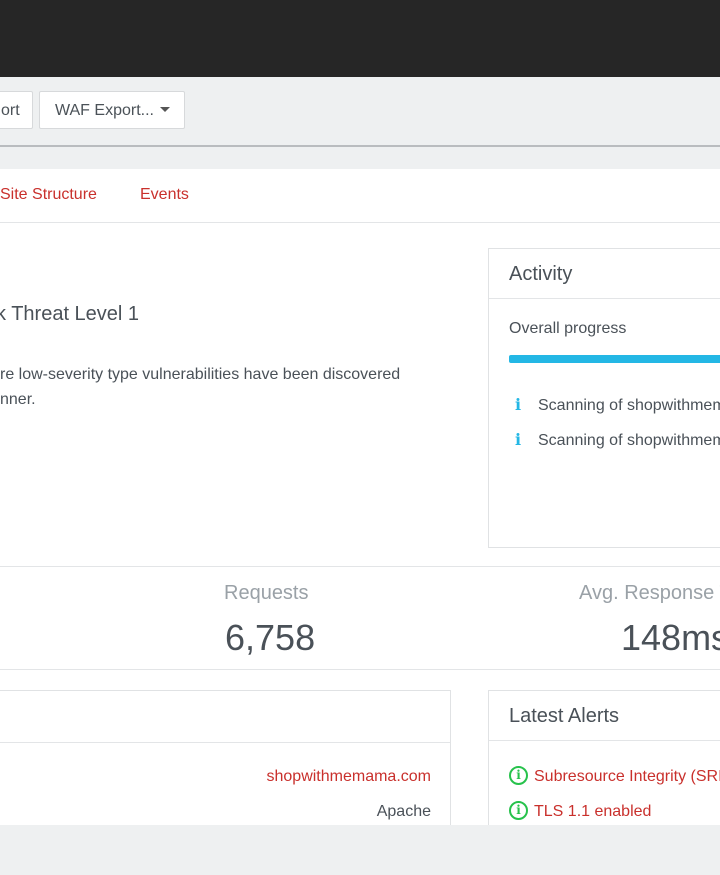 This screenshot has width=720, height=875. What do you see at coordinates (403, 811) in the screenshot?
I see `target-server-value: Apache` at bounding box center [403, 811].